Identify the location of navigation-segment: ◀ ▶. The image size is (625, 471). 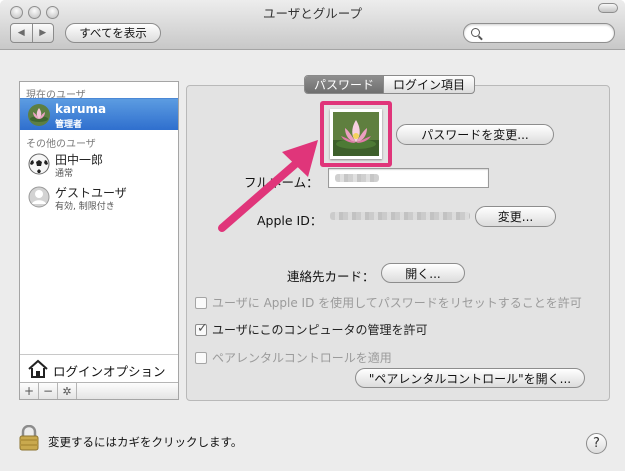
(32, 33).